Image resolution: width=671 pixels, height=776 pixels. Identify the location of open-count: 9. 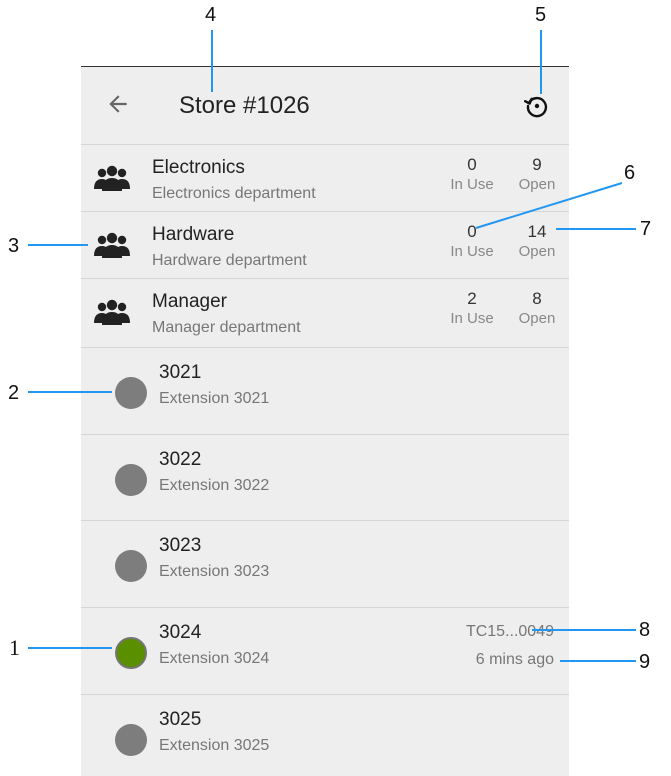
(537, 164).